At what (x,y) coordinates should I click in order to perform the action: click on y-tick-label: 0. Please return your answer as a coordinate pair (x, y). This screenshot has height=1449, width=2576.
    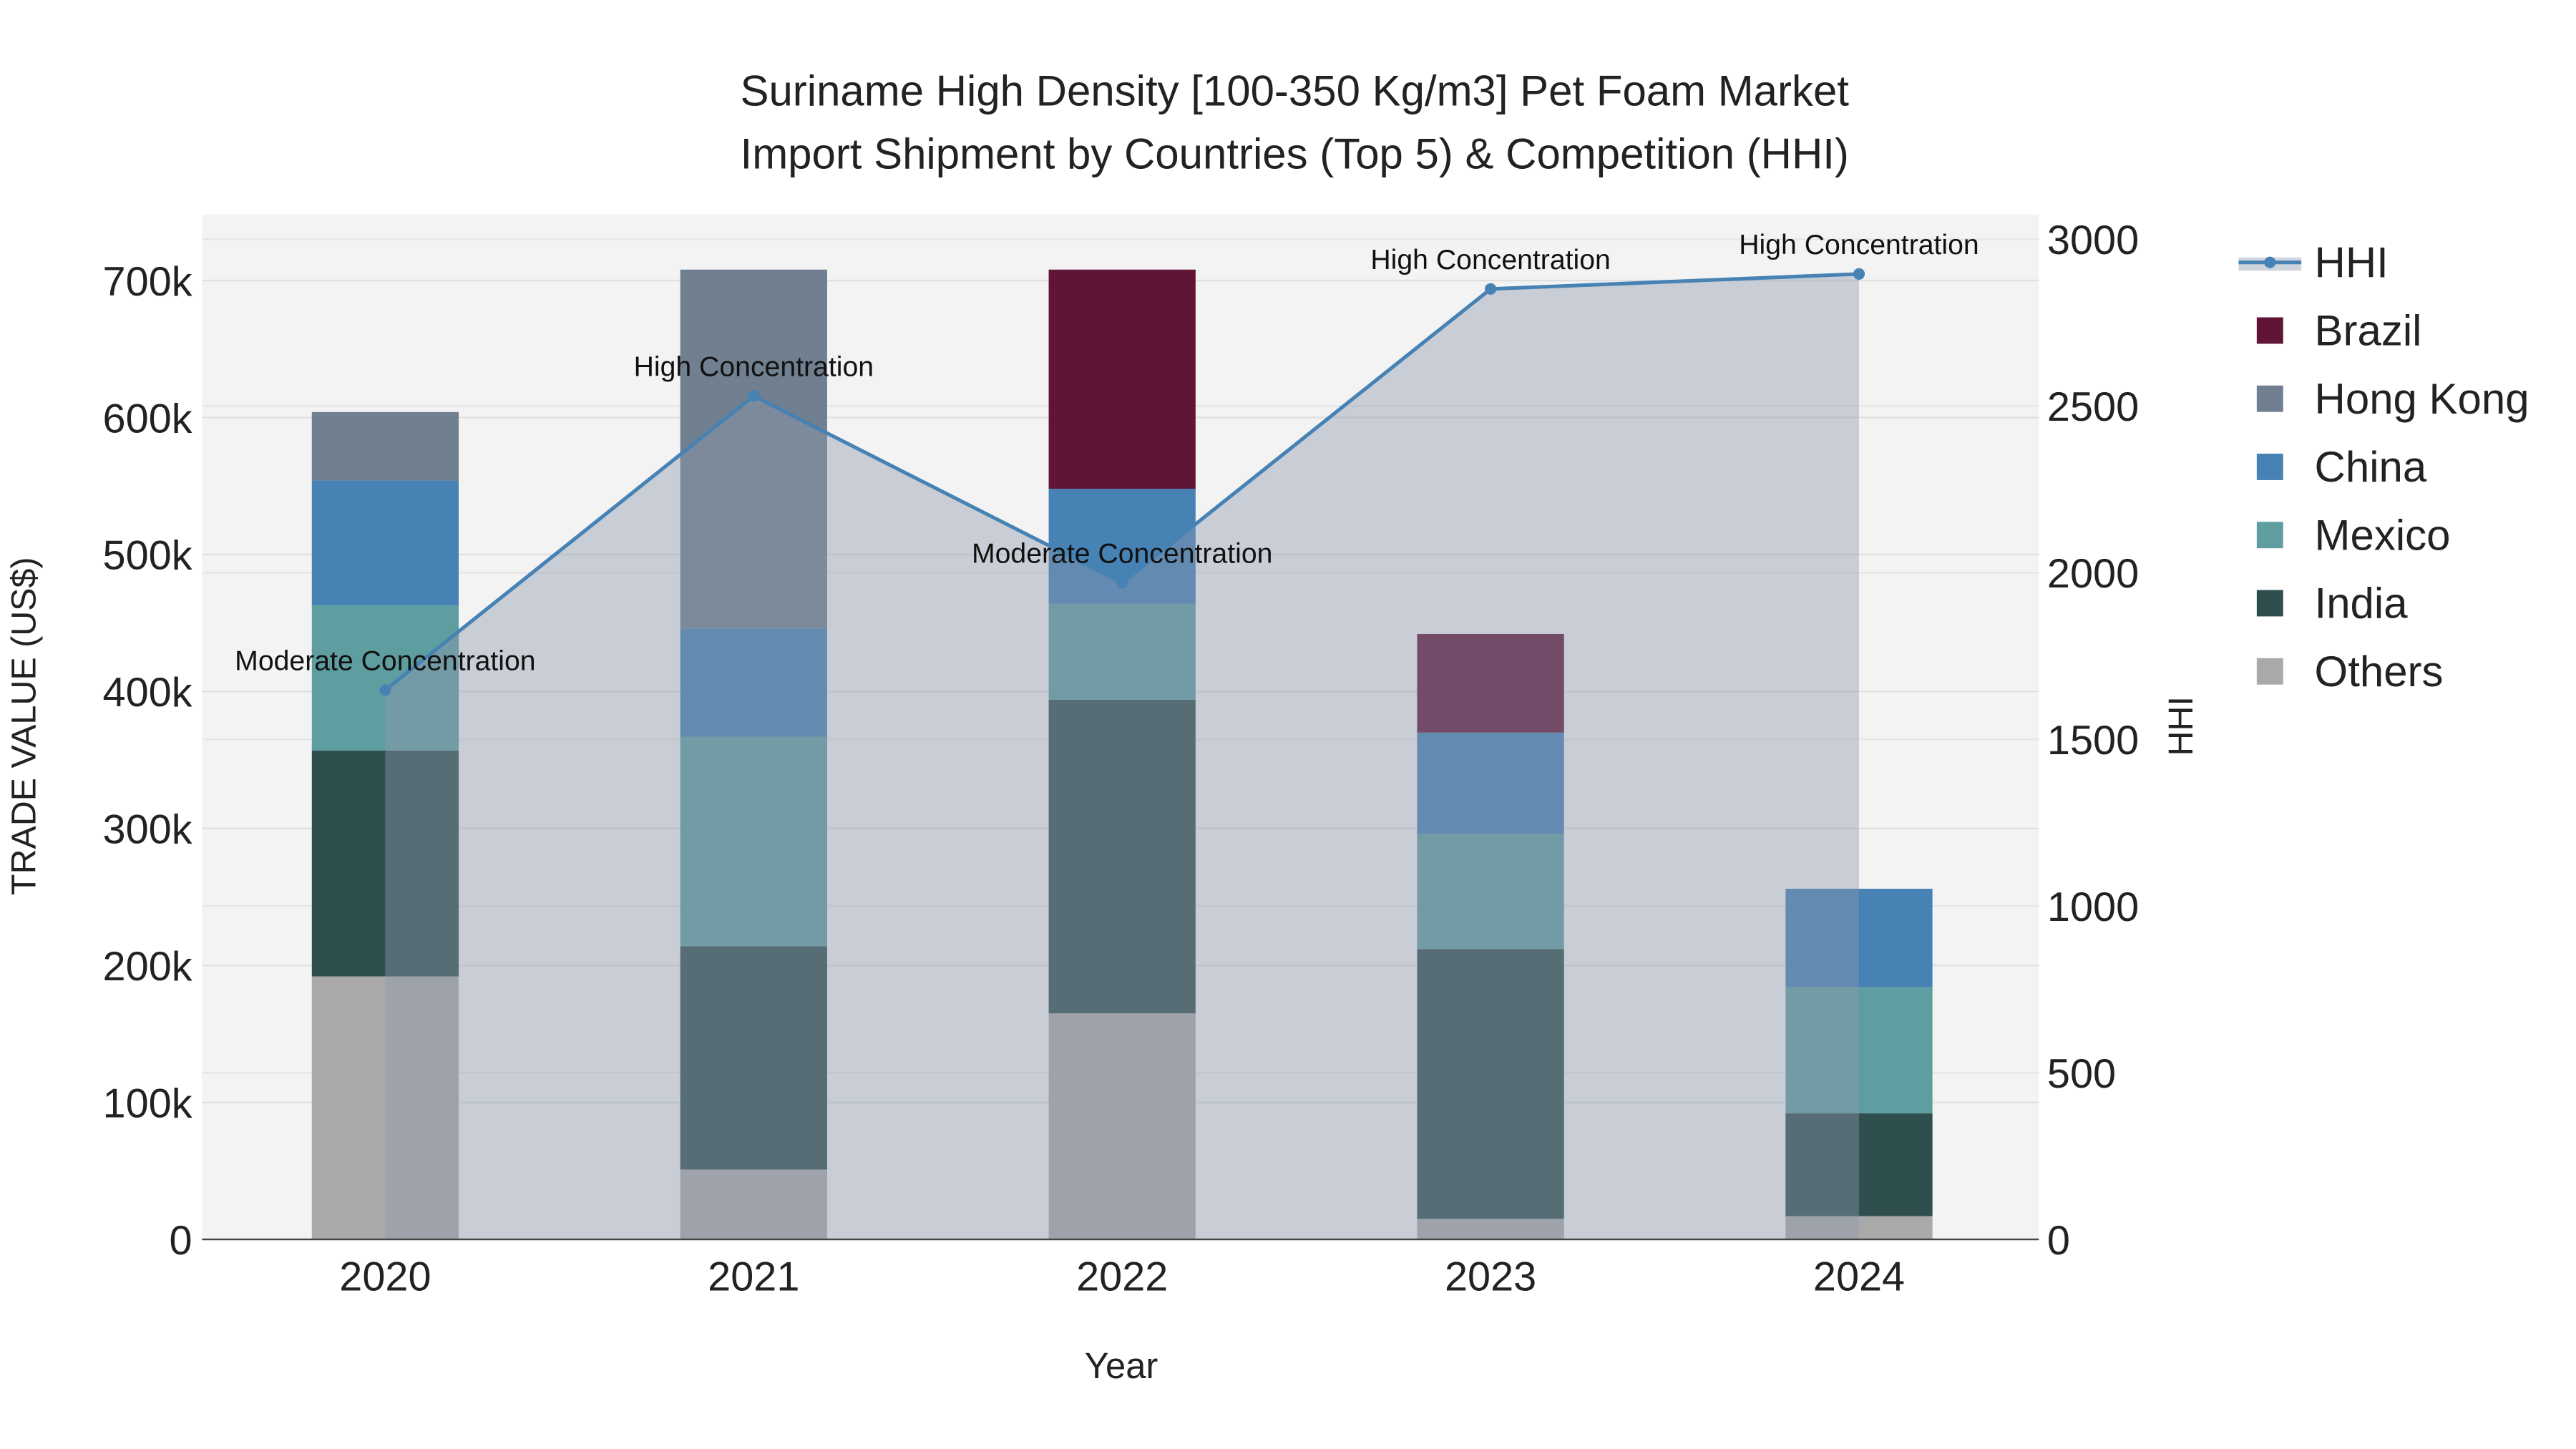
    Looking at the image, I should click on (181, 1241).